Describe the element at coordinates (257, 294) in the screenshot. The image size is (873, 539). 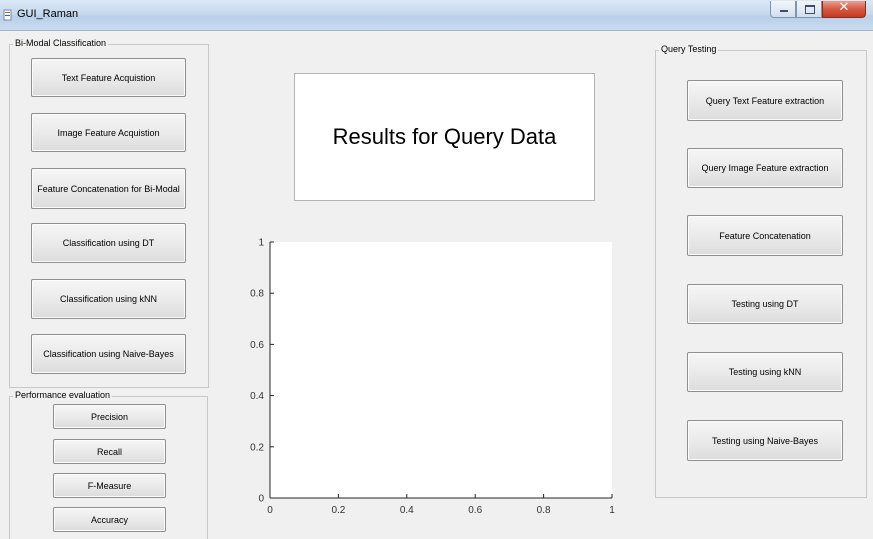
I see `y-tick-label: 0.8` at that location.